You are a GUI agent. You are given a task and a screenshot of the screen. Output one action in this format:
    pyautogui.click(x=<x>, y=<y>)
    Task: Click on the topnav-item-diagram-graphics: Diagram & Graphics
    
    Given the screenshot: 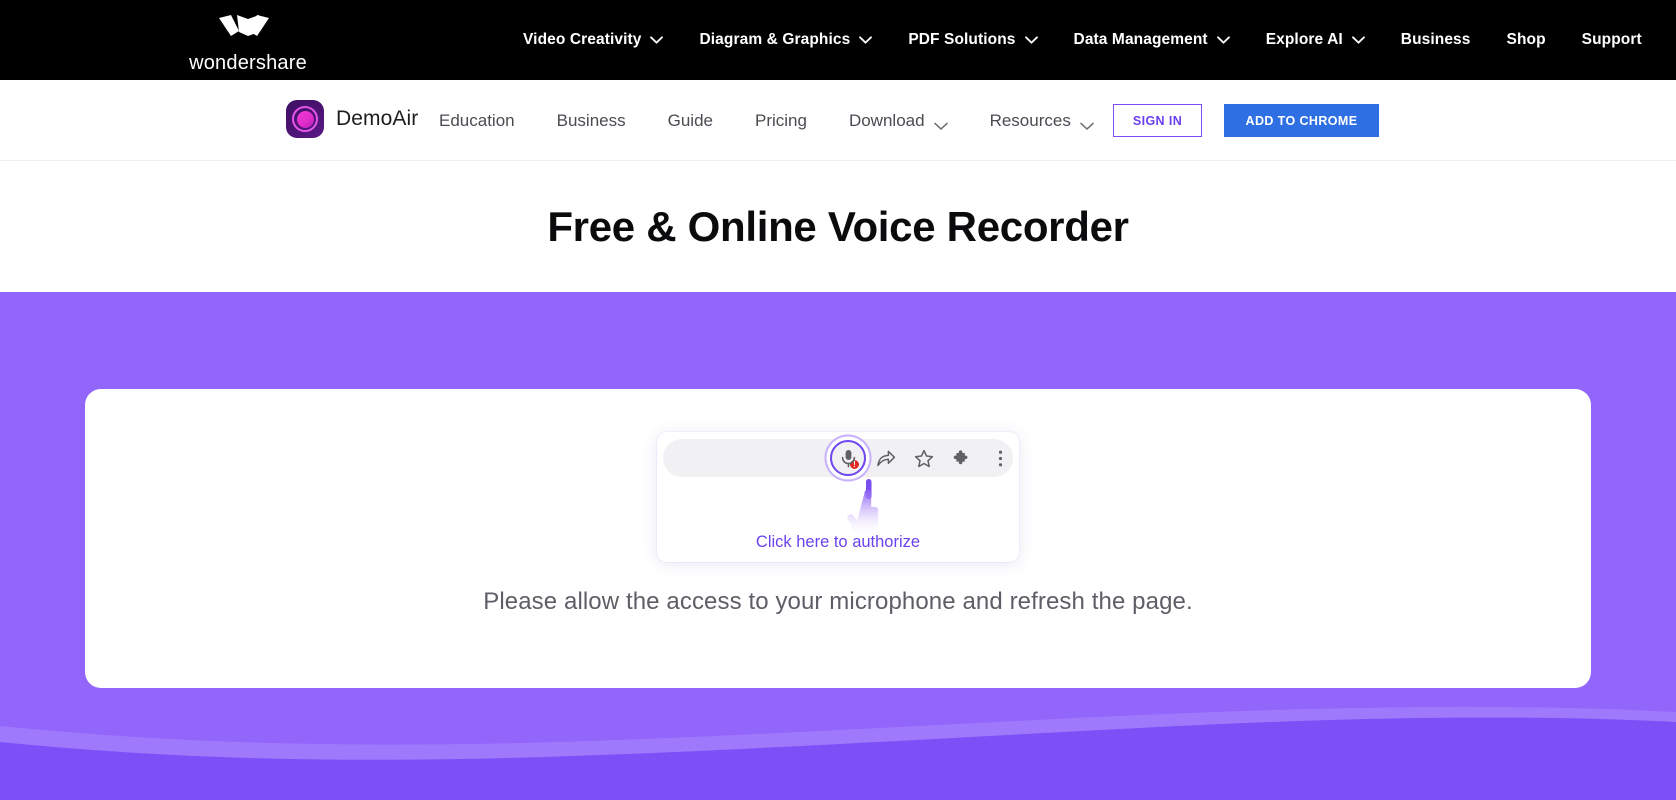 What is the action you would take?
    pyautogui.click(x=785, y=40)
    